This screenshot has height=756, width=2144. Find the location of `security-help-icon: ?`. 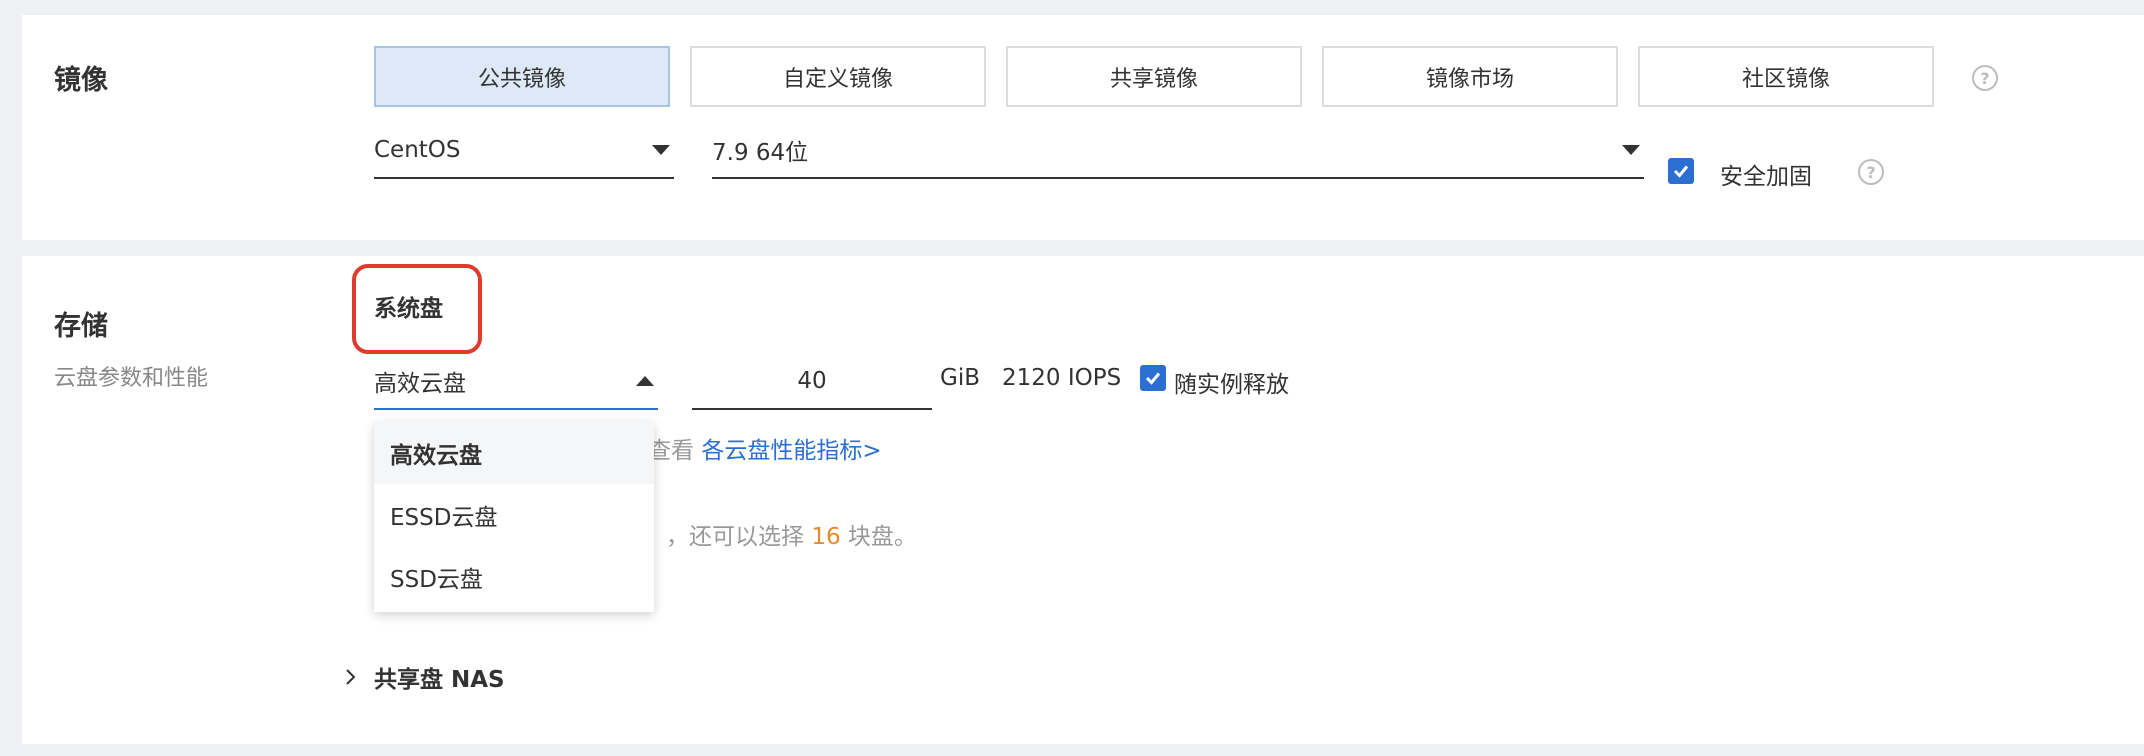

security-help-icon: ? is located at coordinates (1871, 172).